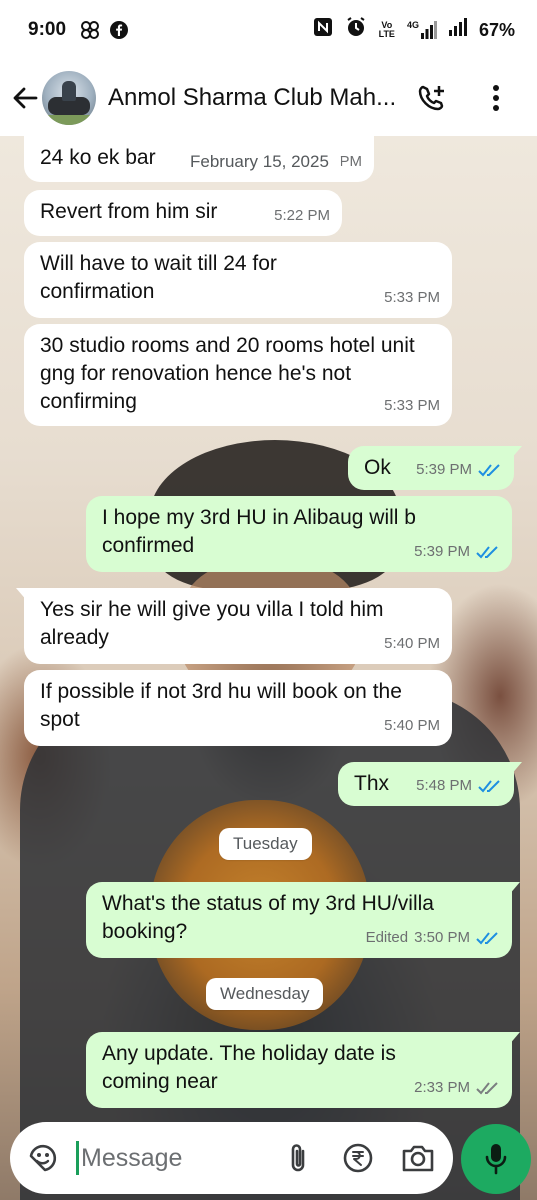  I want to click on edited-label: Edited, so click(387, 937).